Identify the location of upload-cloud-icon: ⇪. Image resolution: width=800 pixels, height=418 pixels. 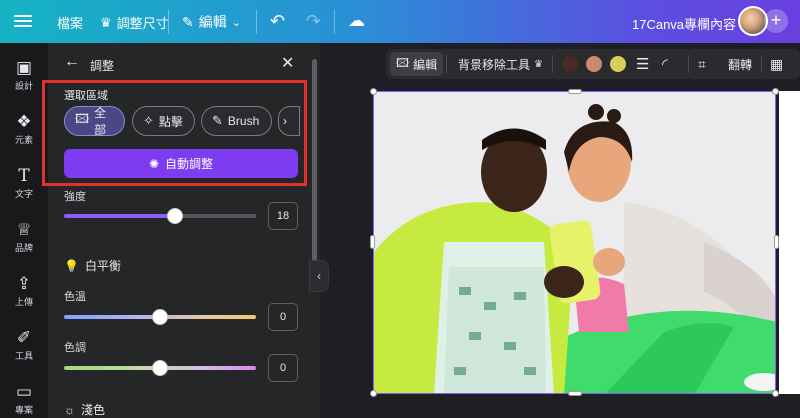
(24, 283).